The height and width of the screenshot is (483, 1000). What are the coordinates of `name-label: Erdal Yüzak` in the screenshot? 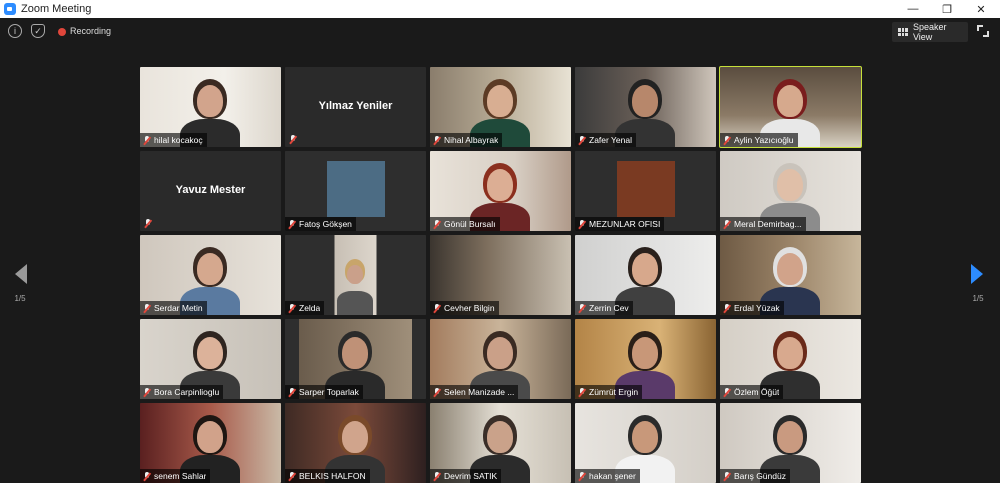 It's located at (752, 308).